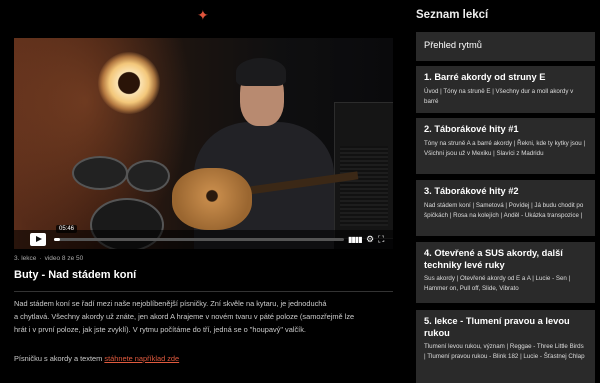 Image resolution: width=600 pixels, height=383 pixels. Describe the element at coordinates (364, 186) in the screenshot. I see `video-amplifier-grill` at that location.